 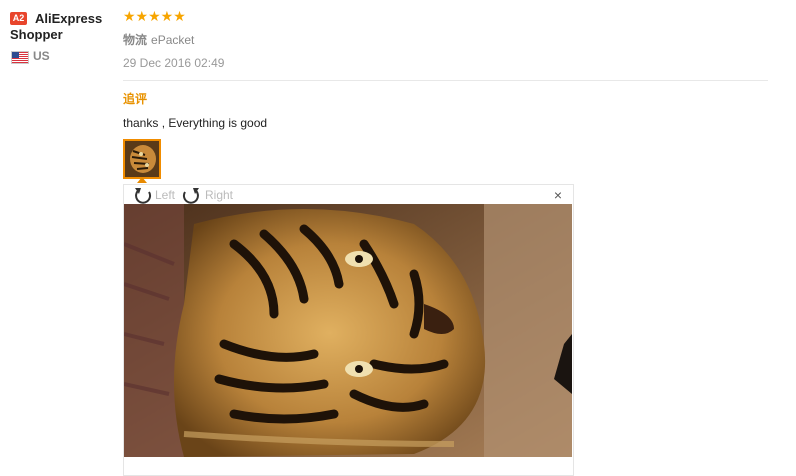 What do you see at coordinates (154, 195) in the screenshot?
I see `rotate-left-button: Left` at bounding box center [154, 195].